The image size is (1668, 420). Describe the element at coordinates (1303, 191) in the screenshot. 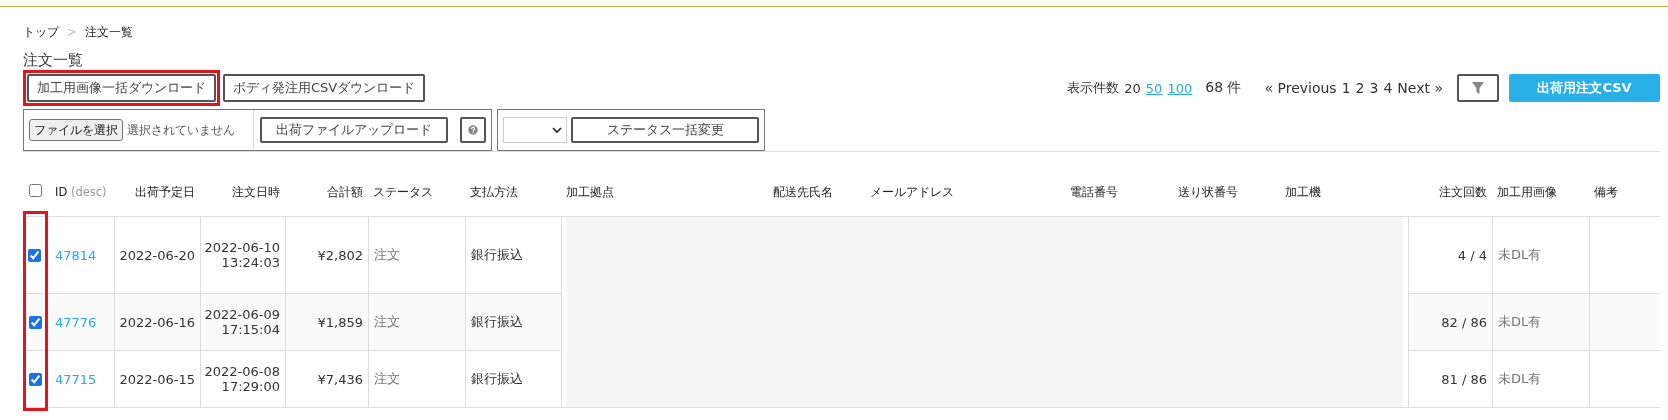

I see `column-header: 加工機` at that location.